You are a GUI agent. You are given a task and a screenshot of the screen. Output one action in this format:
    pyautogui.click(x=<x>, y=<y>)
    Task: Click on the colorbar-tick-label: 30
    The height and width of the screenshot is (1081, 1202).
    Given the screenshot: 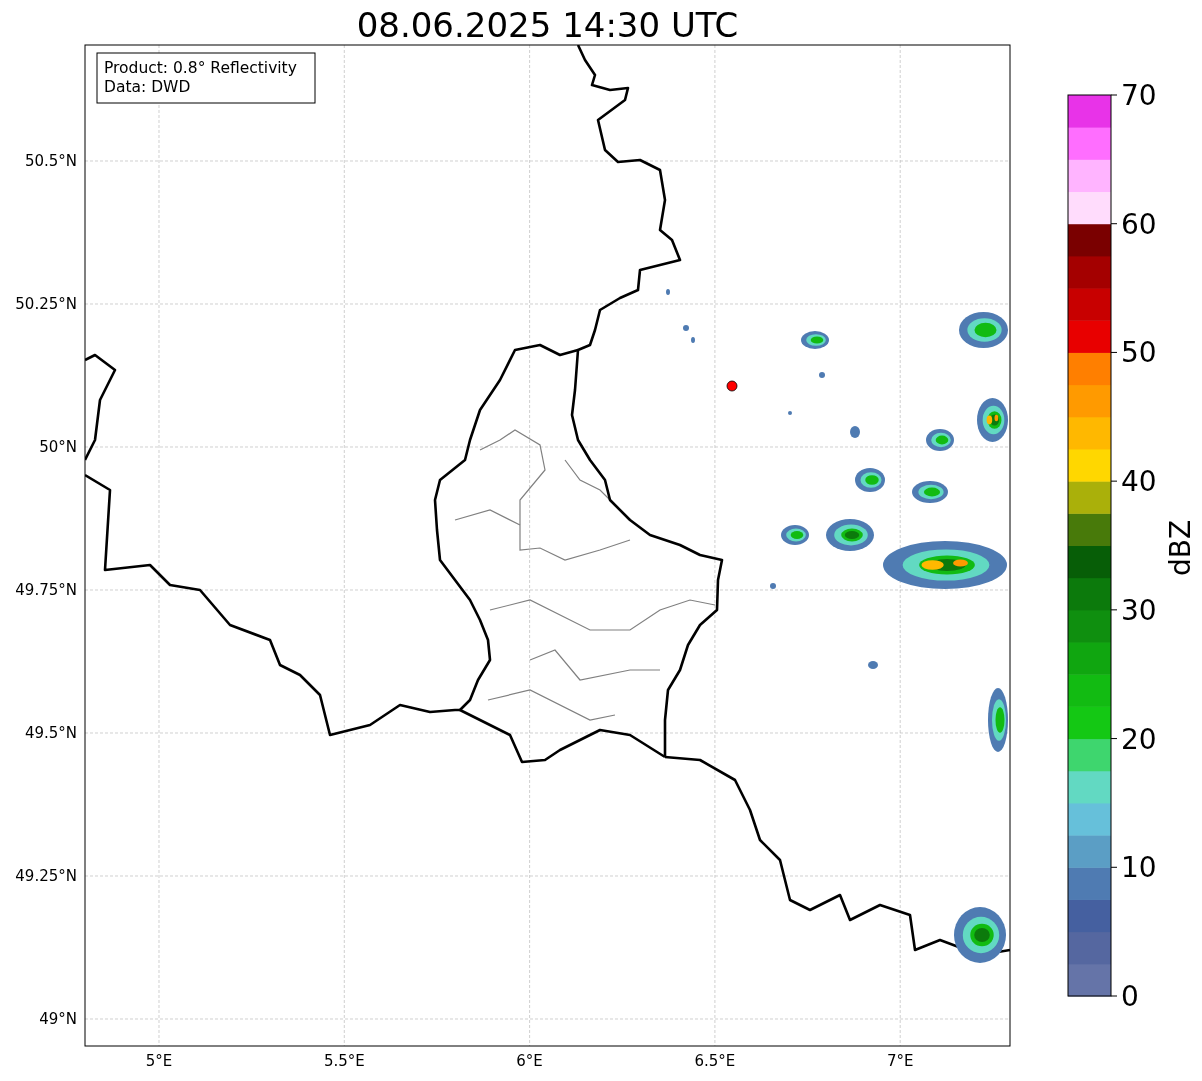 What is the action you would take?
    pyautogui.click(x=1139, y=610)
    